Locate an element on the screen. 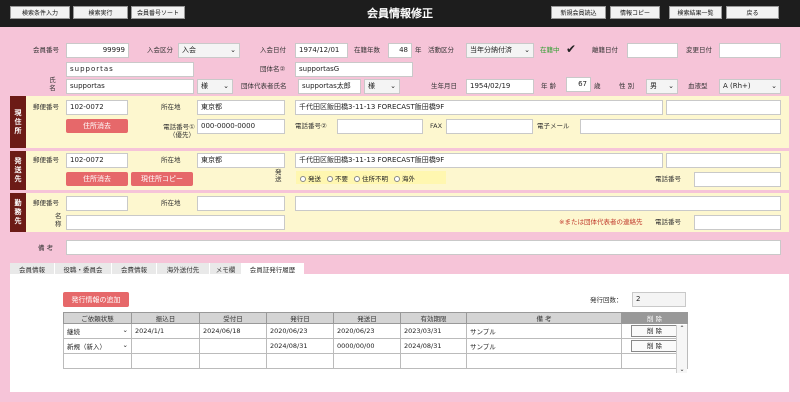  row-paid is located at coordinates (165, 346).